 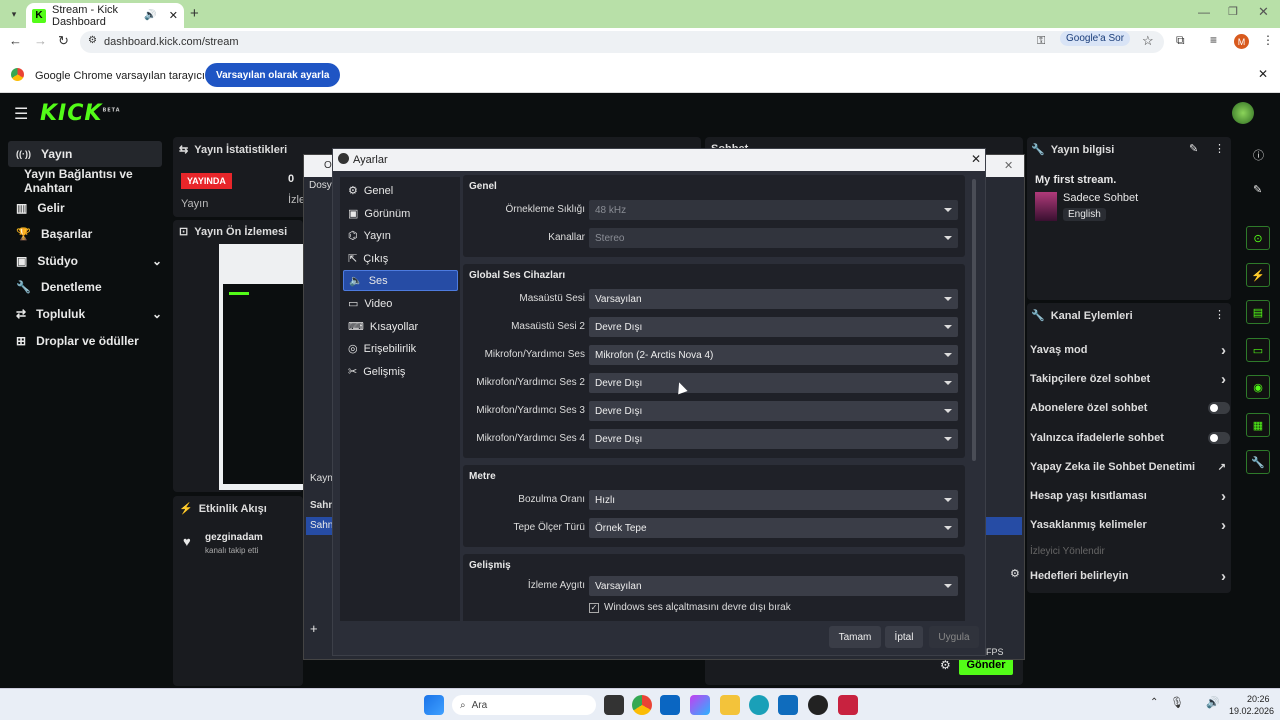 What do you see at coordinates (173, 15) in the screenshot?
I see `tab-close-icon: ✕` at bounding box center [173, 15].